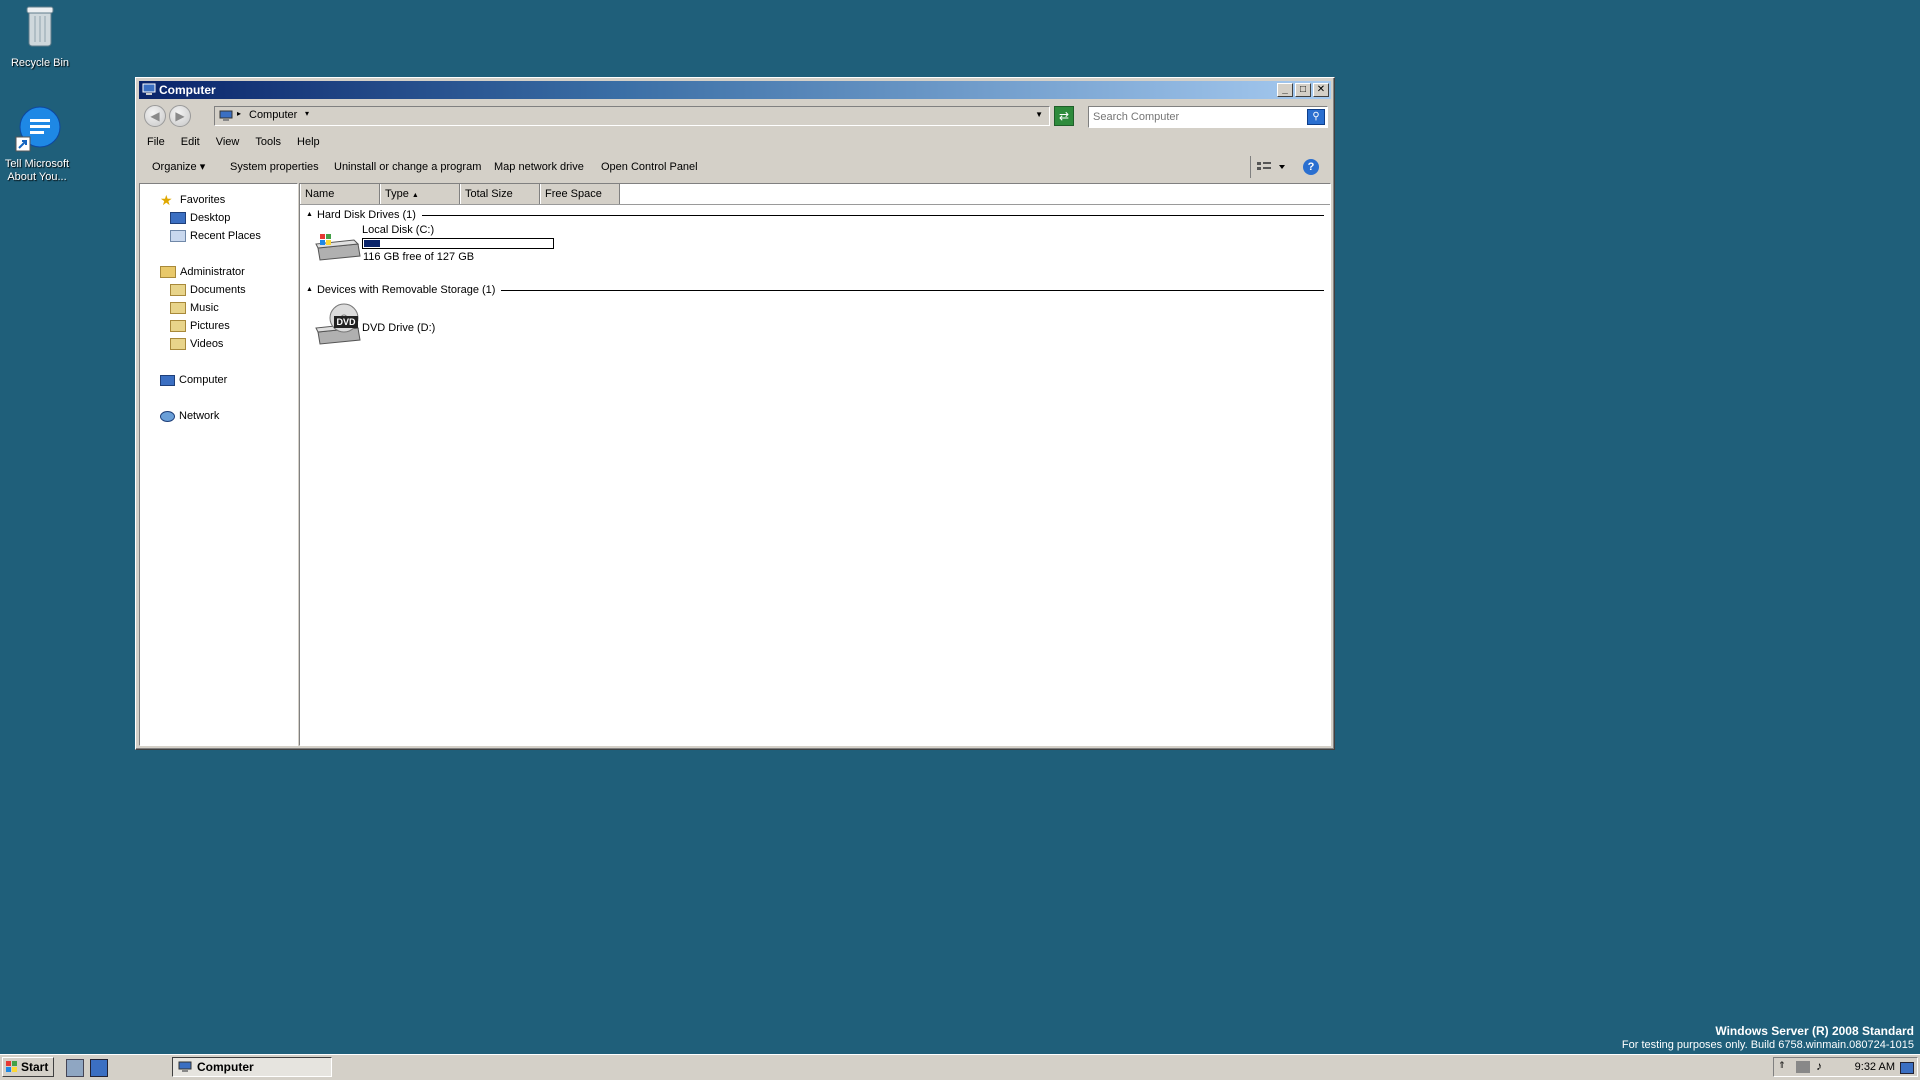 Image resolution: width=1920 pixels, height=1080 pixels. I want to click on drive-name: Local Disk (C:), so click(398, 230).